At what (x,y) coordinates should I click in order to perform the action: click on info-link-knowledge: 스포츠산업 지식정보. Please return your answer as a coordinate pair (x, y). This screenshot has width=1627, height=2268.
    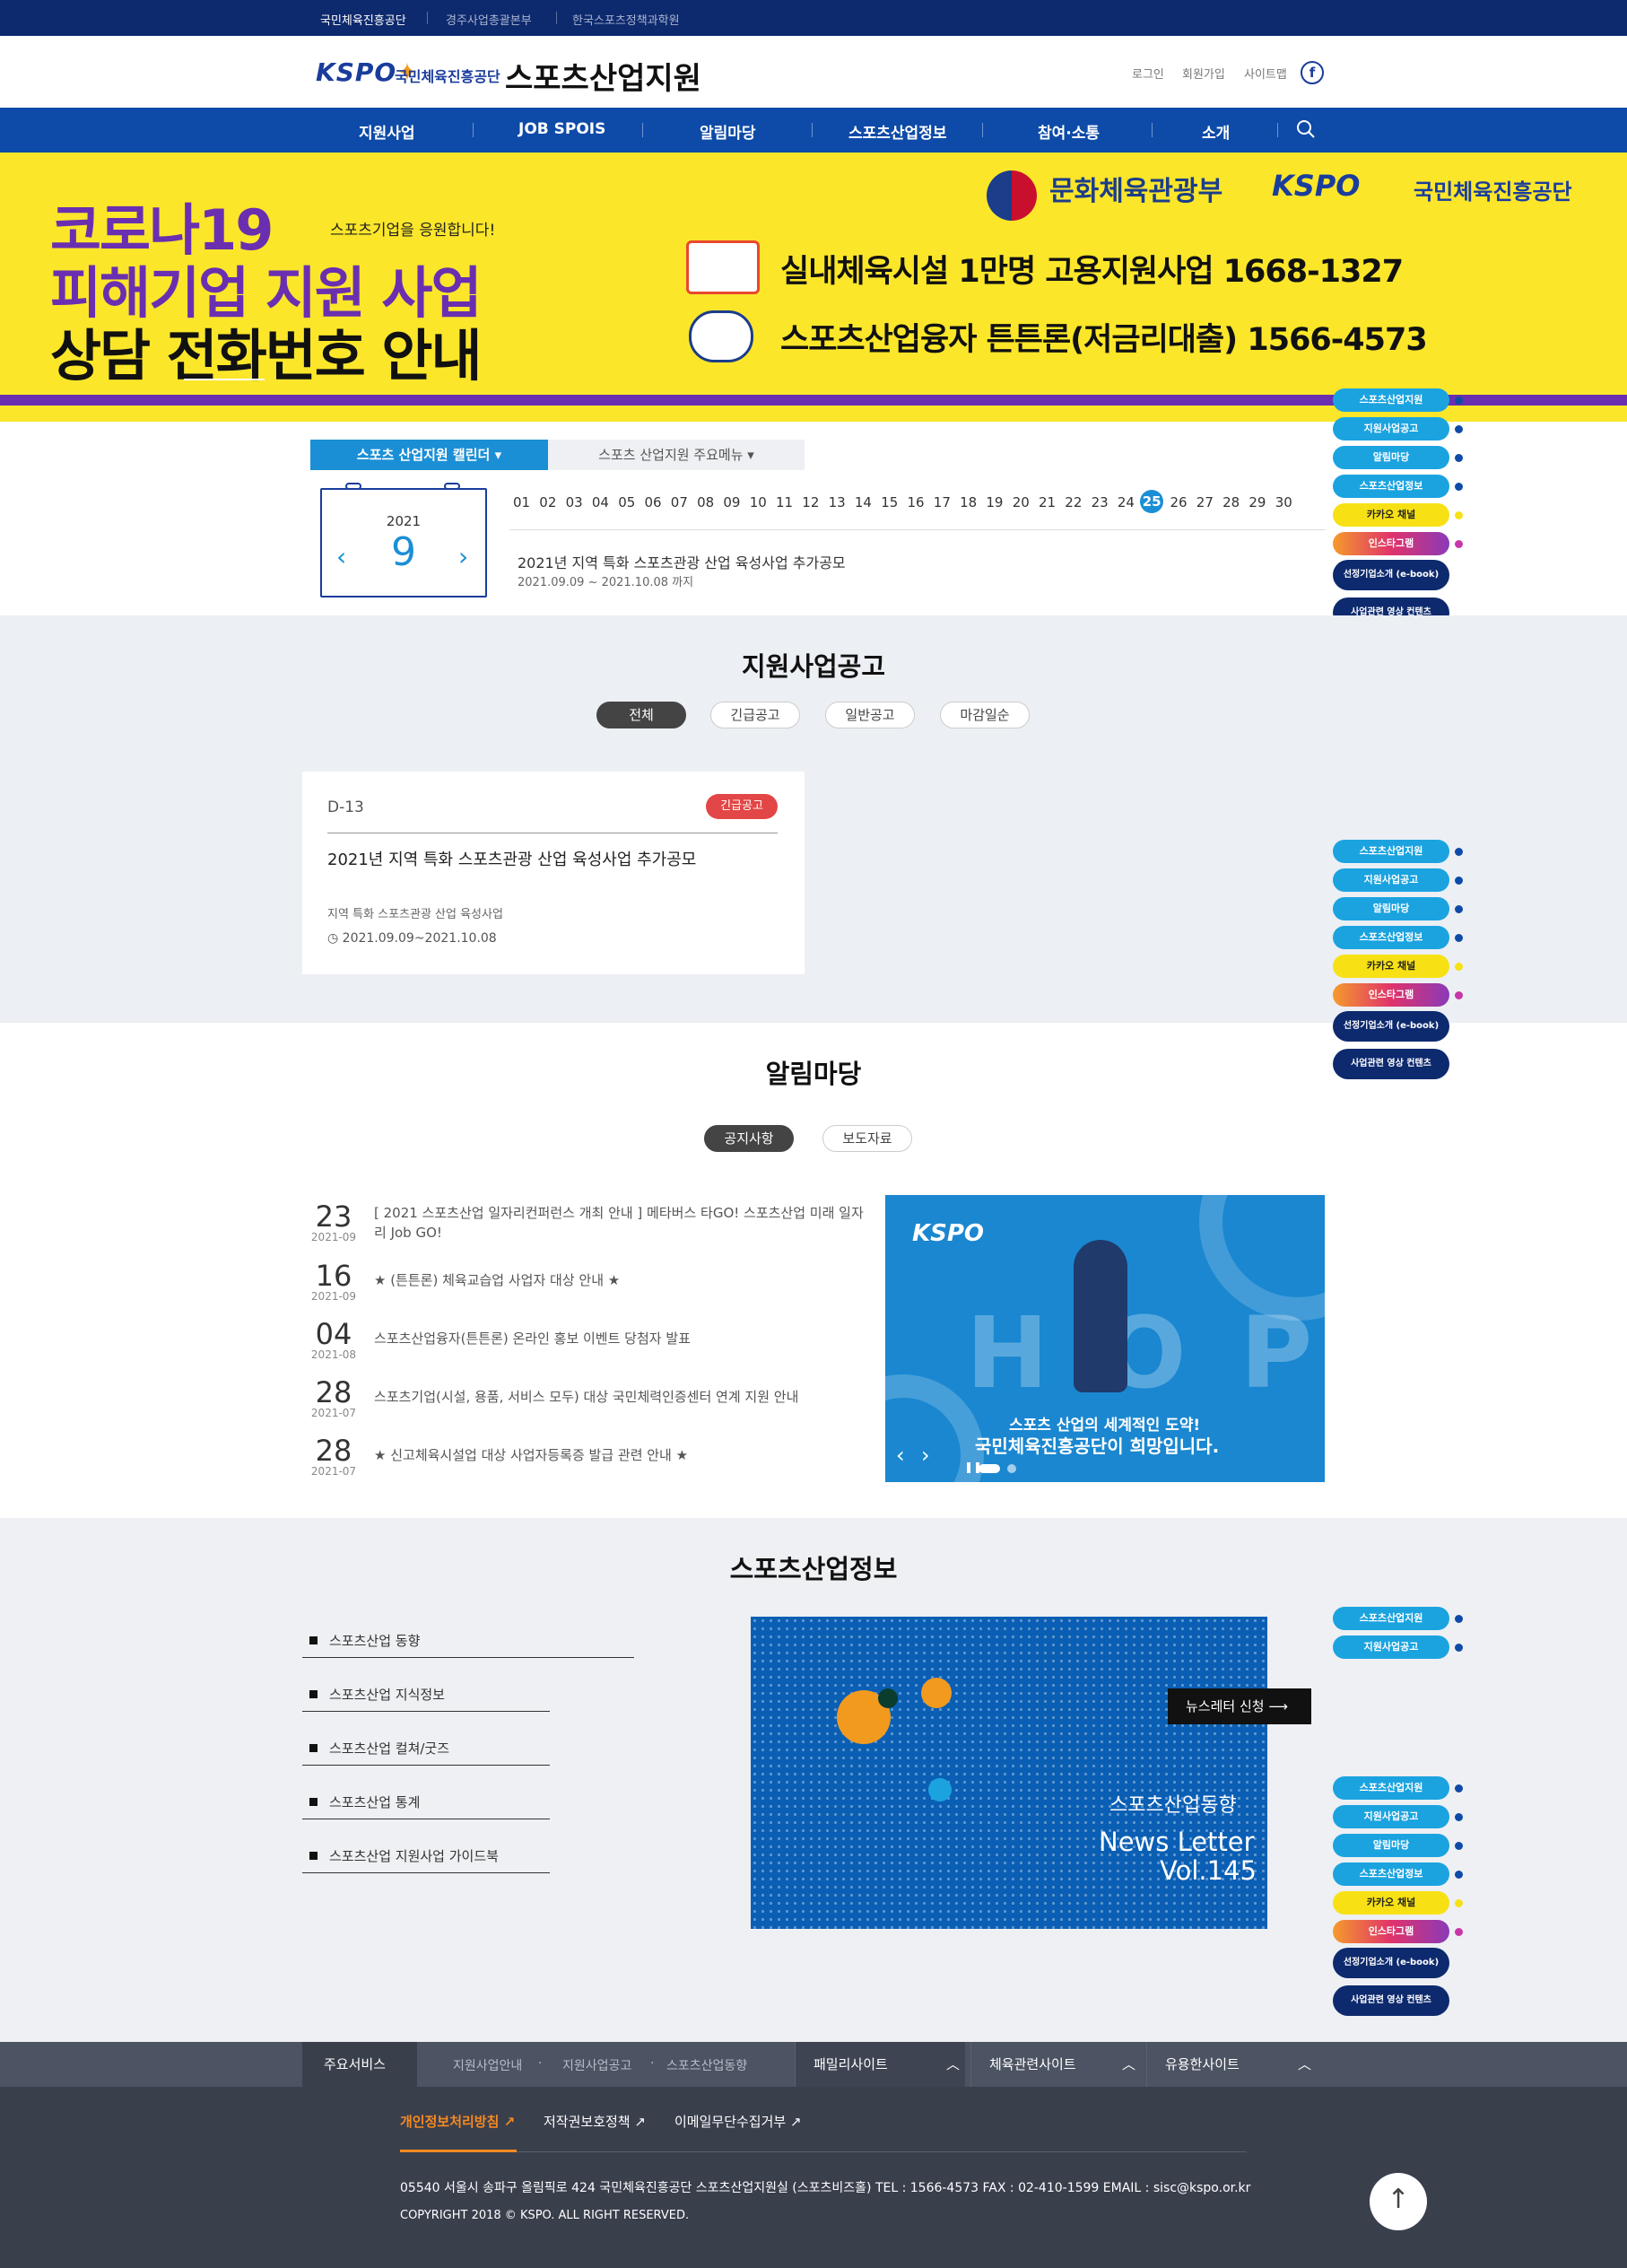
    Looking at the image, I should click on (426, 1695).